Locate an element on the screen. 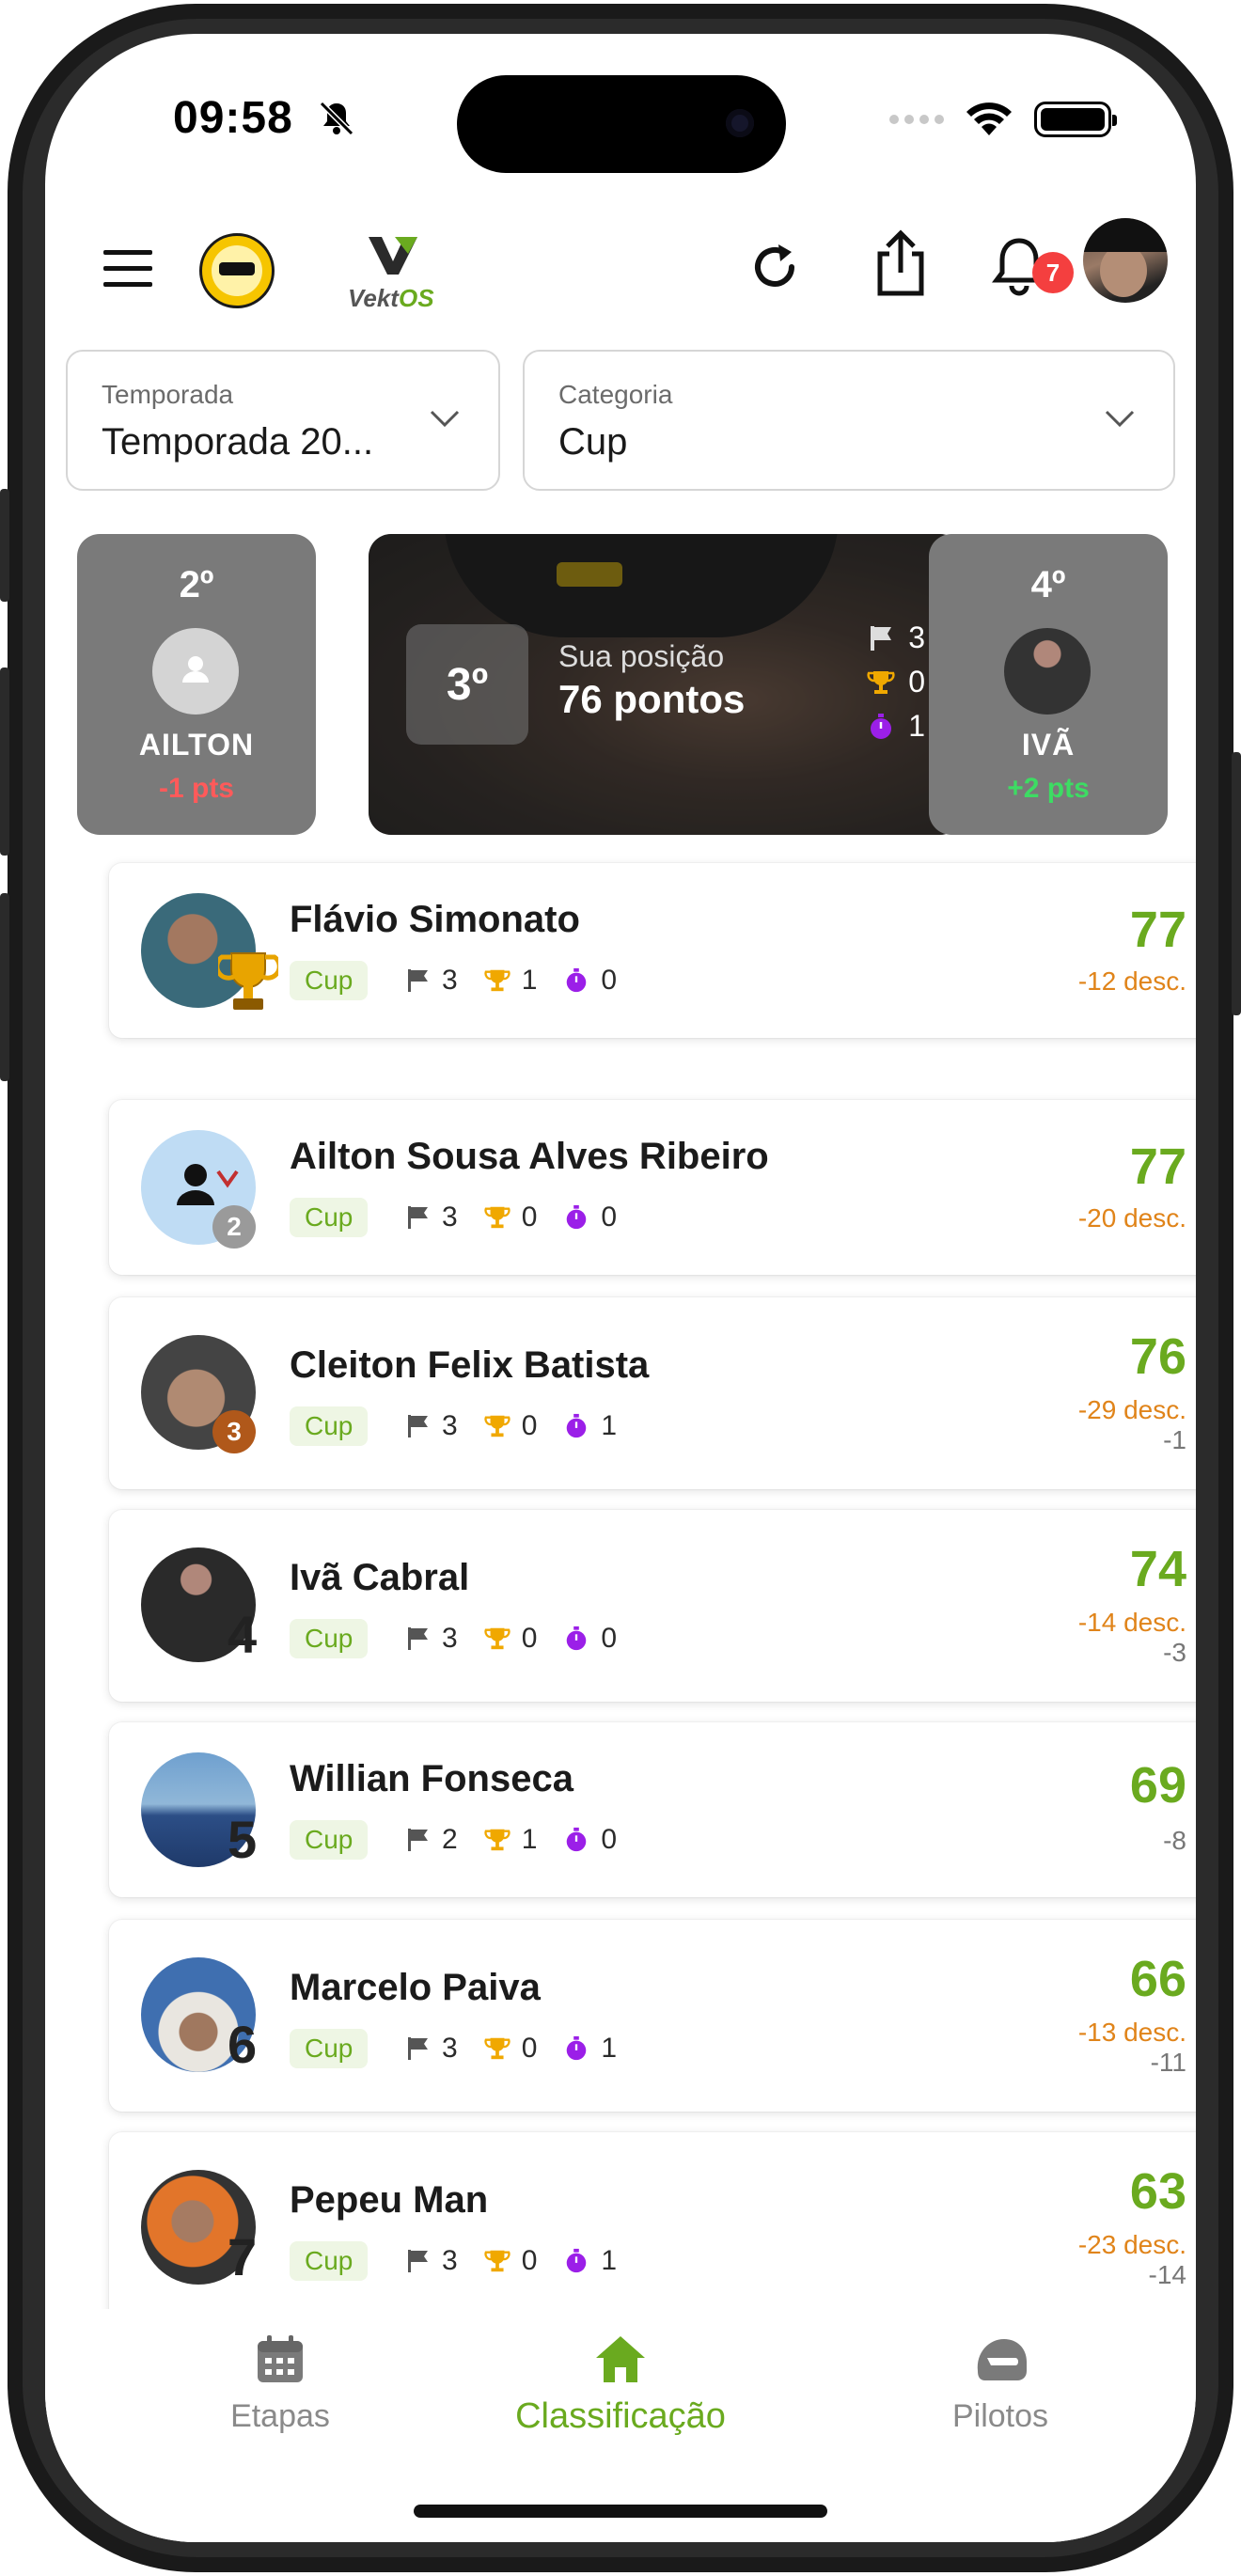 Image resolution: width=1241 pixels, height=2576 pixels. podium-card-next: 4º IVÃ +2 pts is located at coordinates (1049, 685).